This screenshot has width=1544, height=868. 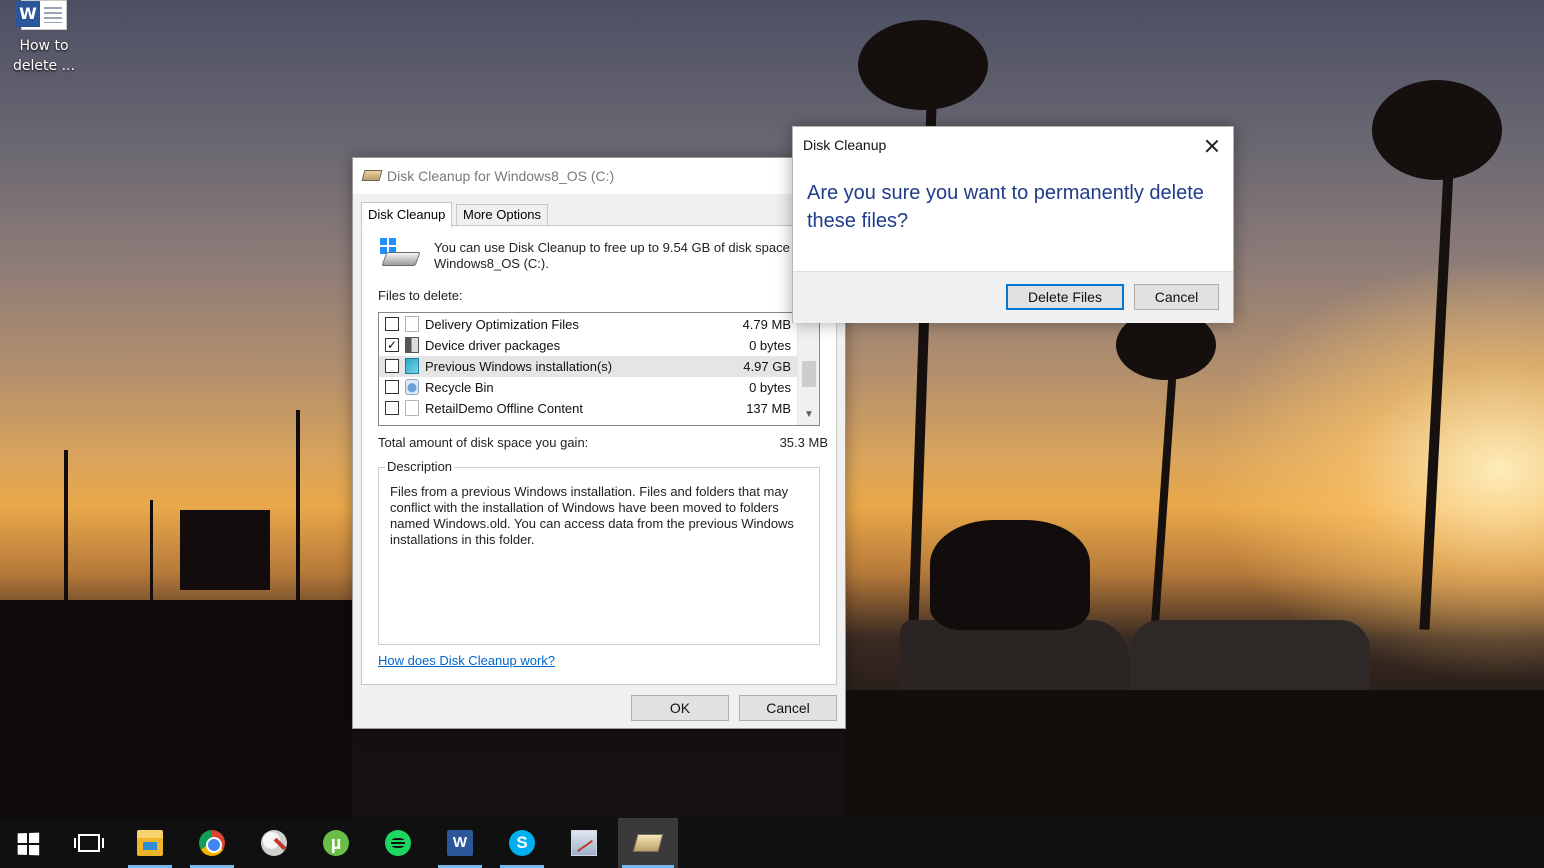 What do you see at coordinates (1176, 297) in the screenshot?
I see `dialog-cancel-button: Cancel` at bounding box center [1176, 297].